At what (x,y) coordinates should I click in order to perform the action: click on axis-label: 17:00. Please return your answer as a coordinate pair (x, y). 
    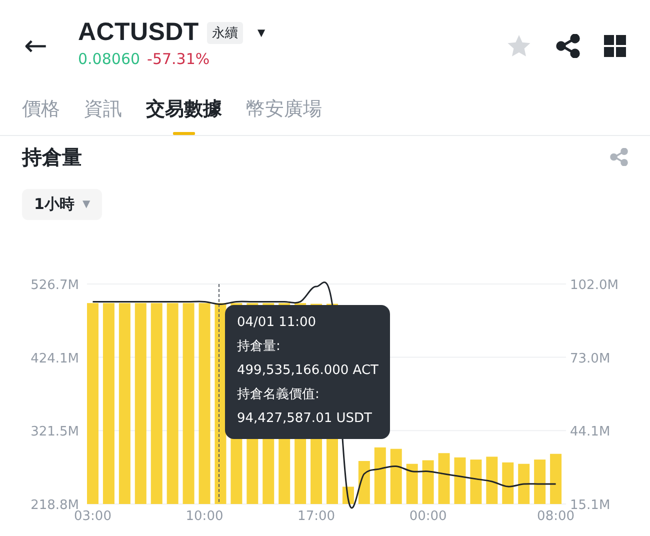
    Looking at the image, I should click on (317, 516).